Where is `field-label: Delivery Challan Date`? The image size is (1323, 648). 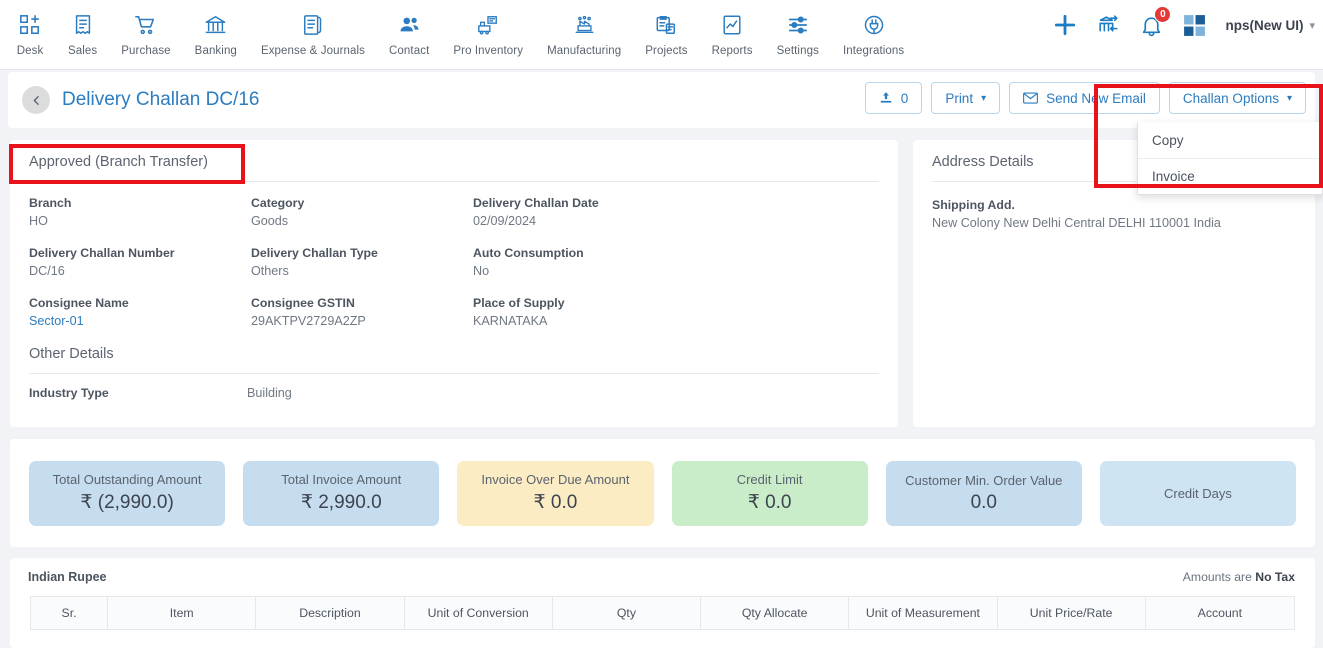 field-label: Delivery Challan Date is located at coordinates (536, 203).